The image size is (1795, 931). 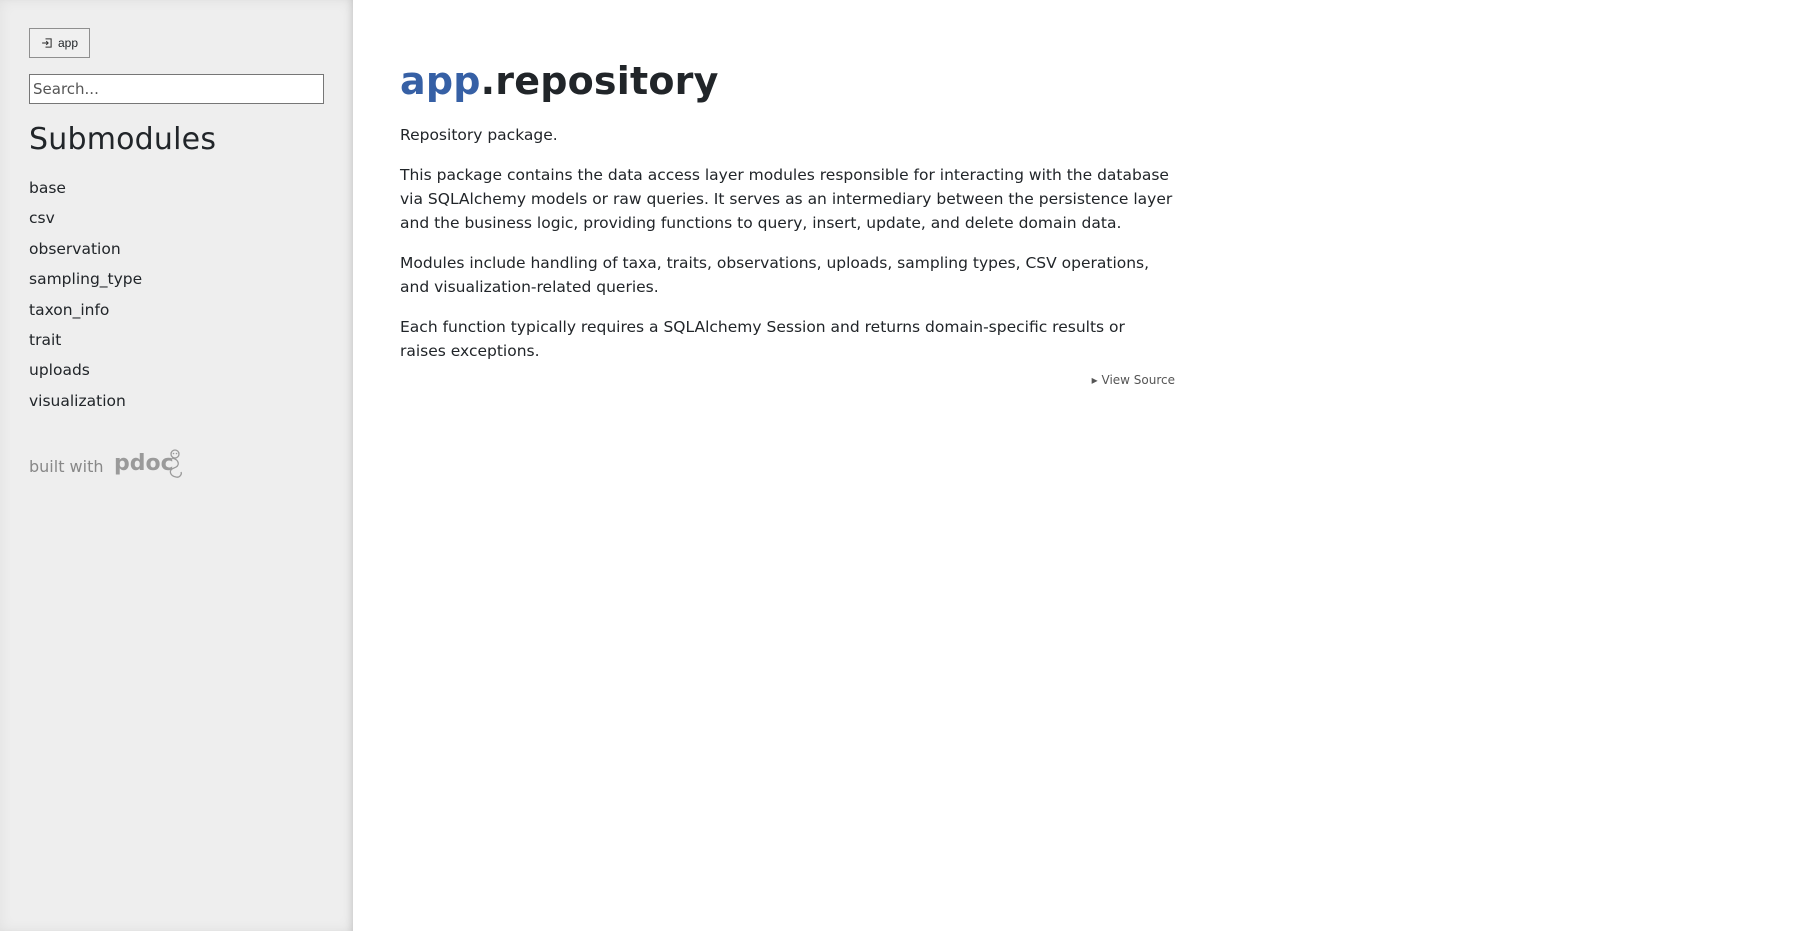 What do you see at coordinates (177, 401) in the screenshot?
I see `list-item: visualization` at bounding box center [177, 401].